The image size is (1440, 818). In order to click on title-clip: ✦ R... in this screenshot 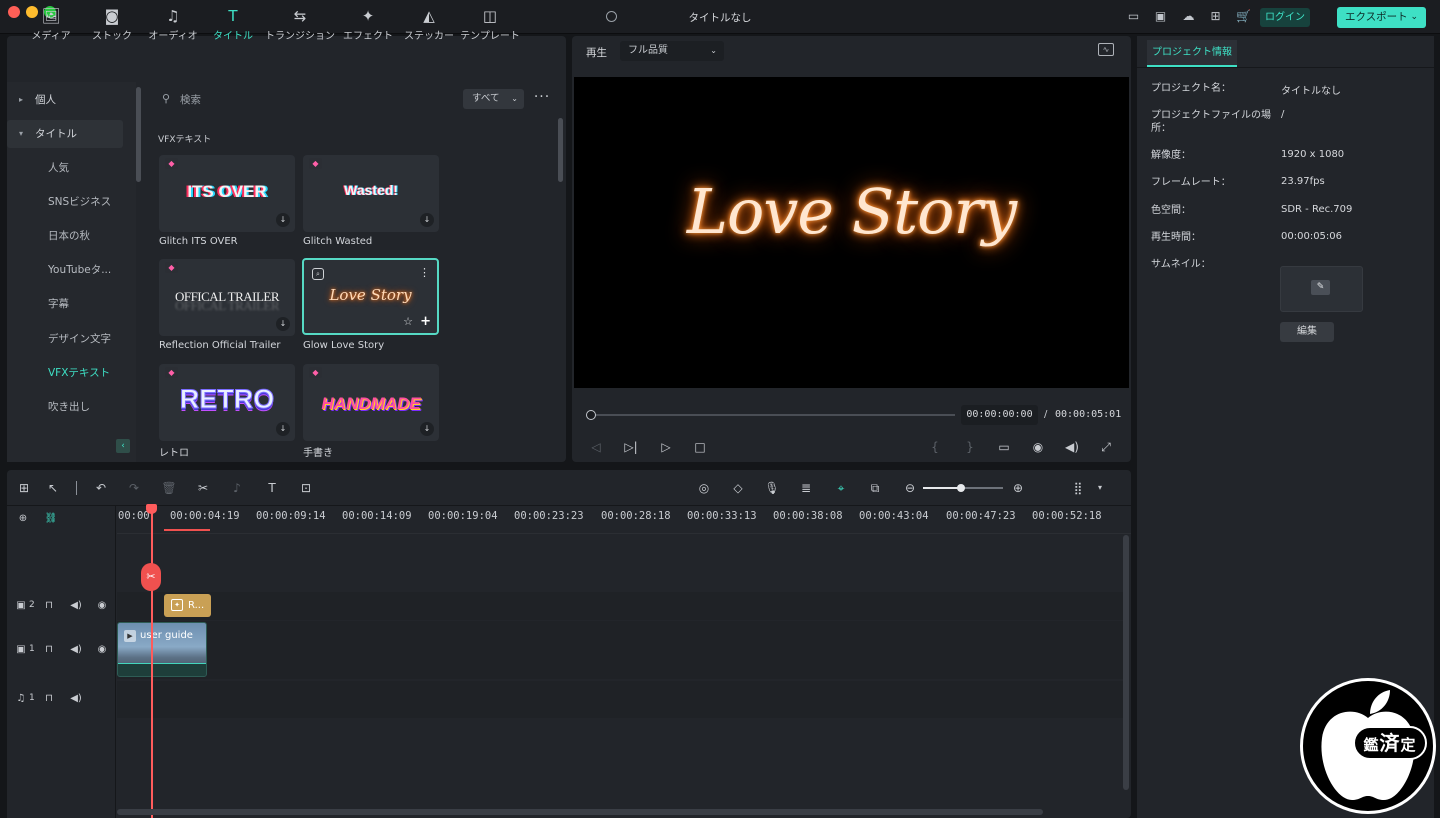, I will do `click(187, 605)`.